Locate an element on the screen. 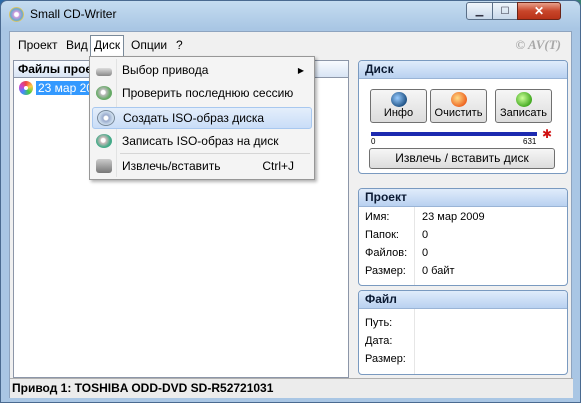  info-button: Инфо is located at coordinates (398, 106).